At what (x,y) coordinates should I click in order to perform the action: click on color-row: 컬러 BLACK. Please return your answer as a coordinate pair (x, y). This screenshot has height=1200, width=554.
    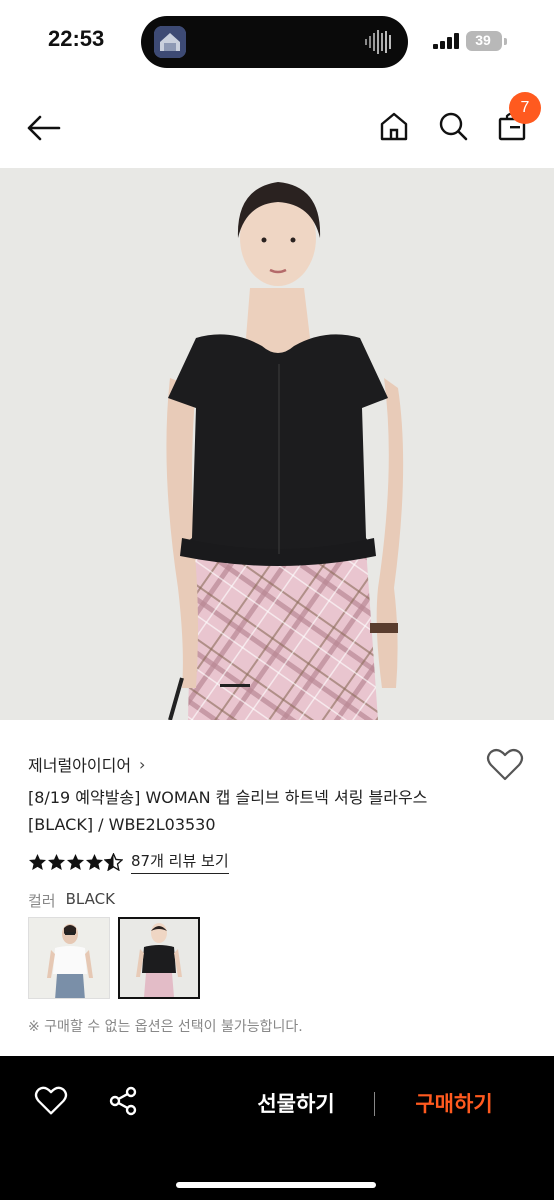
    Looking at the image, I should click on (71, 900).